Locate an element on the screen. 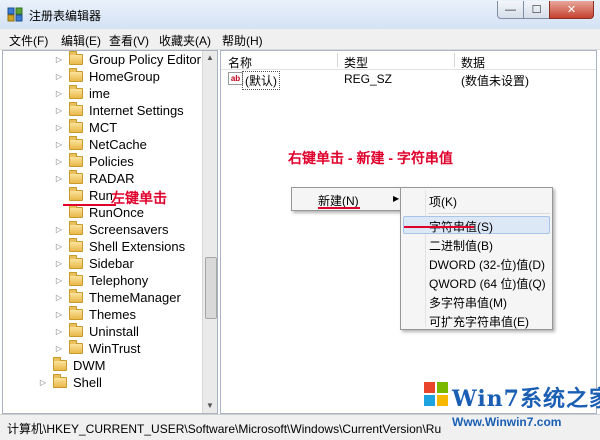 Image resolution: width=600 pixels, height=440 pixels. context-menu: 新建(N) ▶ is located at coordinates (348, 199).